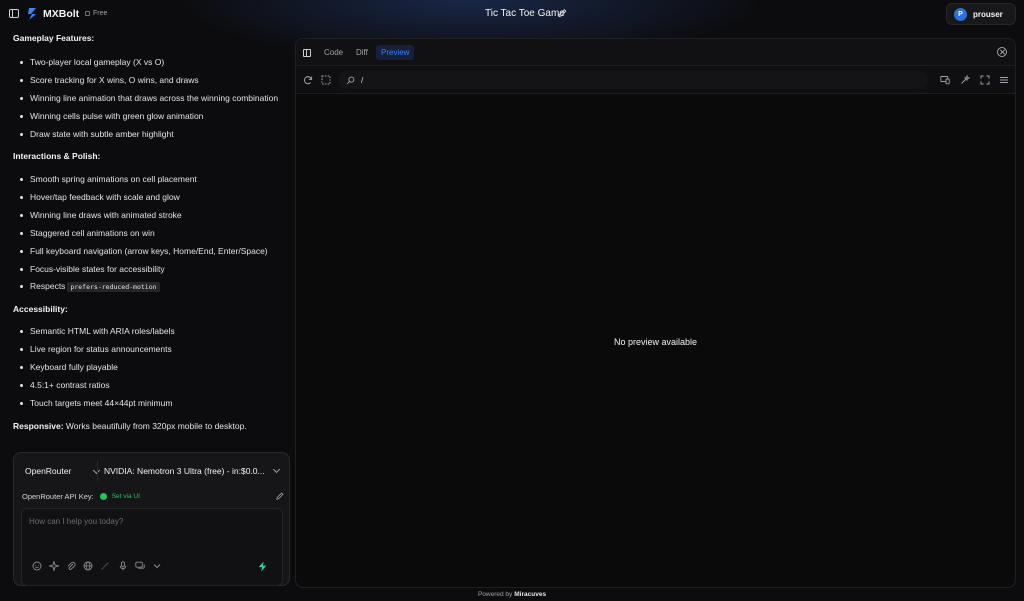 This screenshot has height=601, width=1024. I want to click on inline-code: prefers-reduced-motion, so click(113, 287).